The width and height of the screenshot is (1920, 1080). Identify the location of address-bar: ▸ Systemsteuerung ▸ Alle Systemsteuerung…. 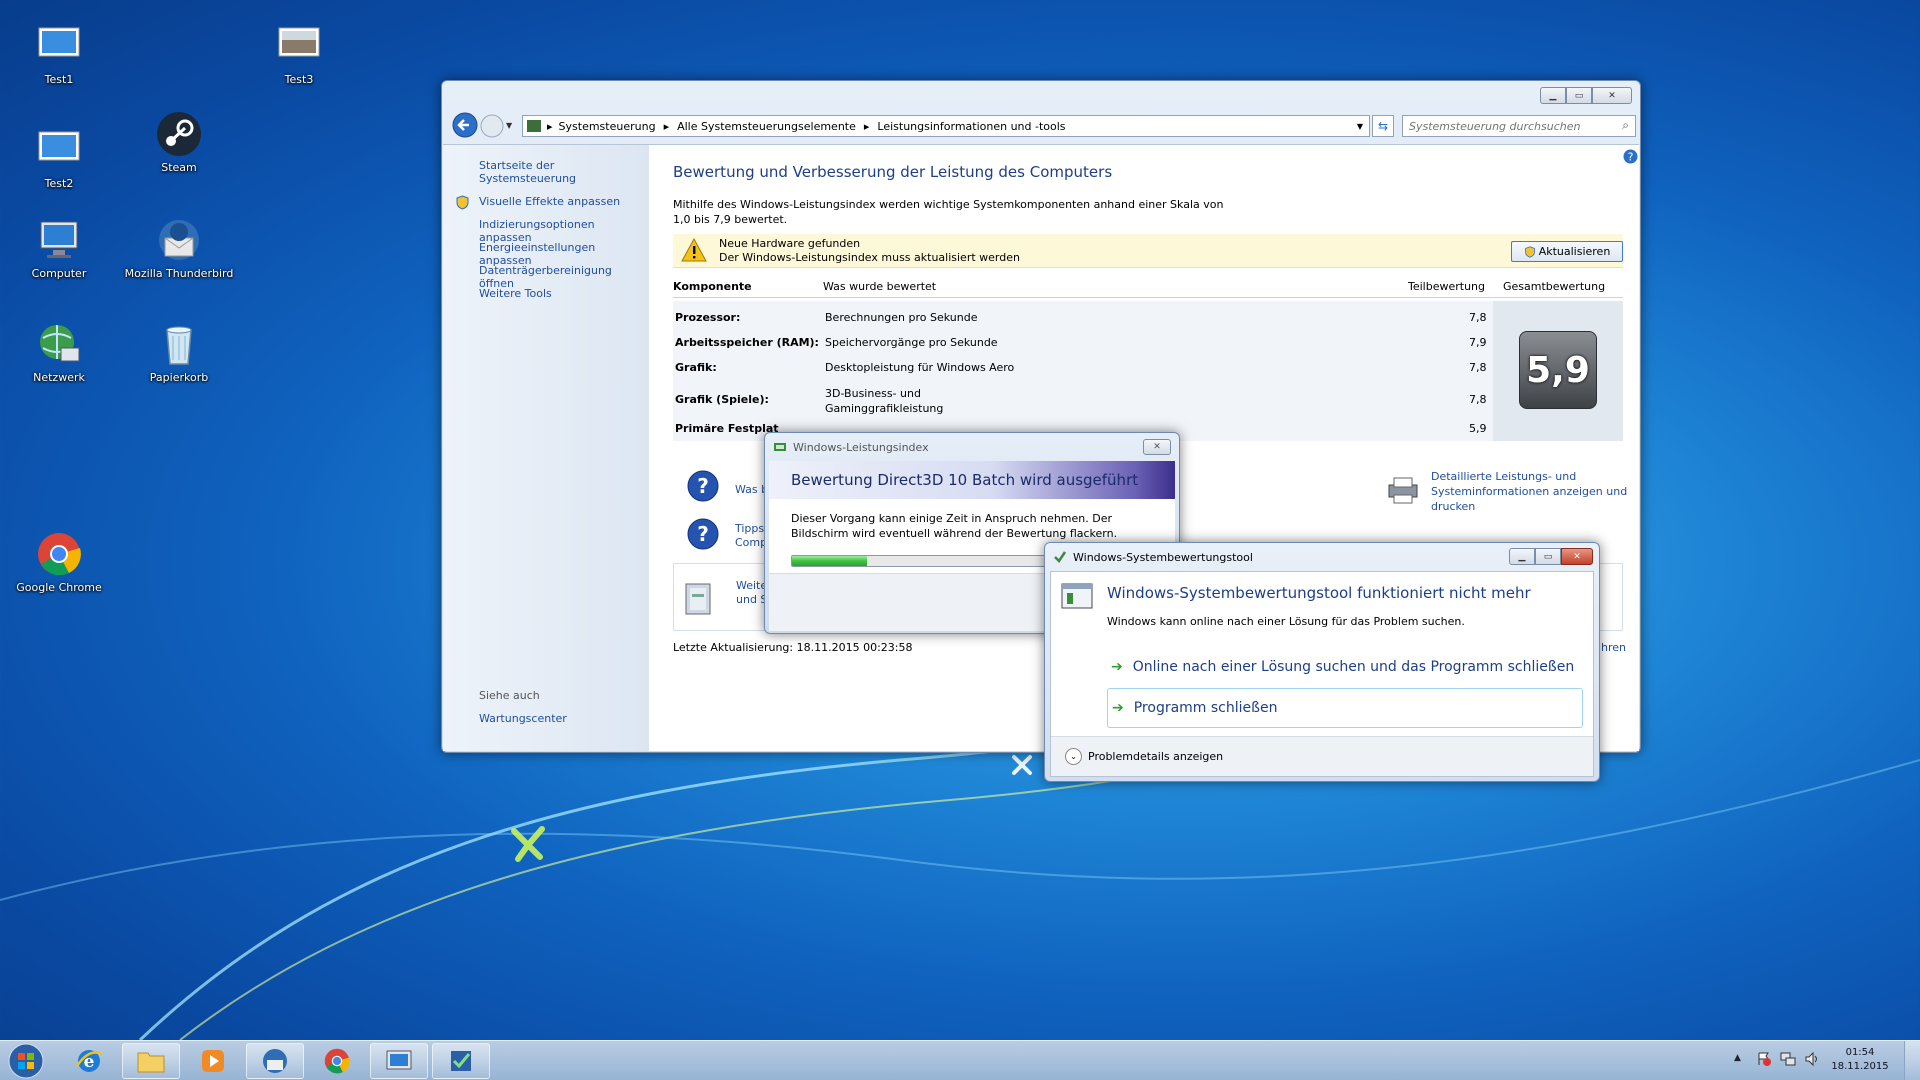
(946, 126).